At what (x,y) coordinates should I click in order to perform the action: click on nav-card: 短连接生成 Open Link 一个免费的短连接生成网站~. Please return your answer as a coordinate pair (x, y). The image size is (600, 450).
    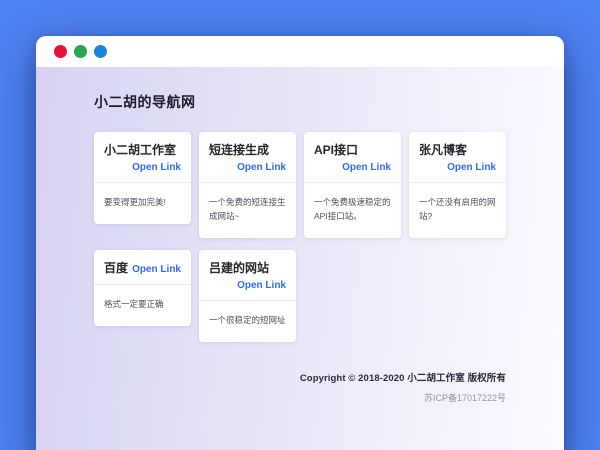
    Looking at the image, I should click on (247, 185).